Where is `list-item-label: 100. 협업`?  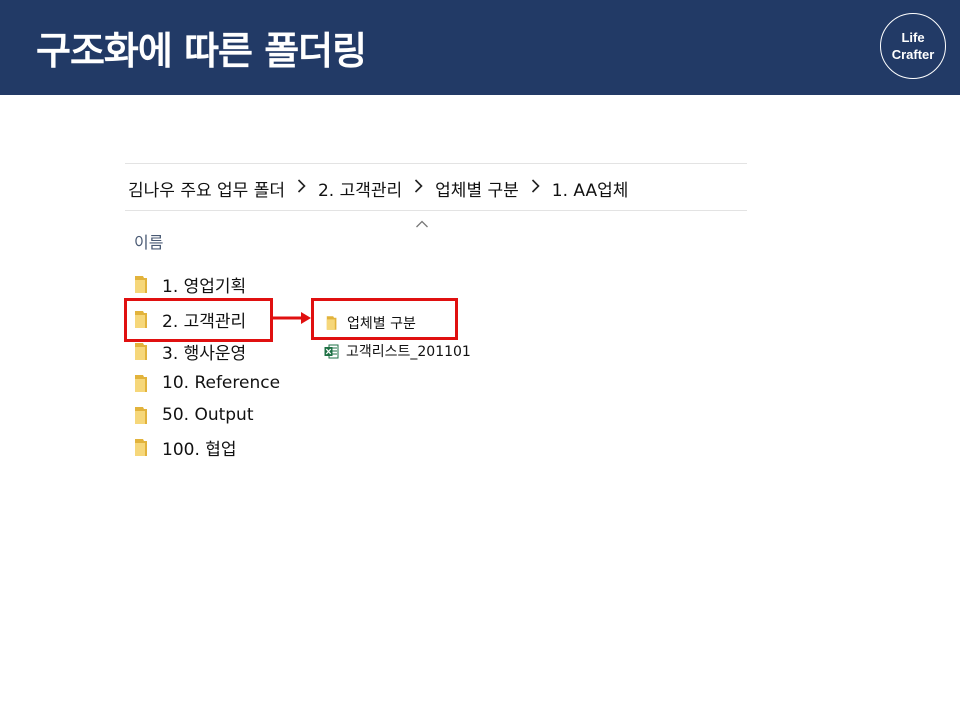 list-item-label: 100. 협업 is located at coordinates (199, 449).